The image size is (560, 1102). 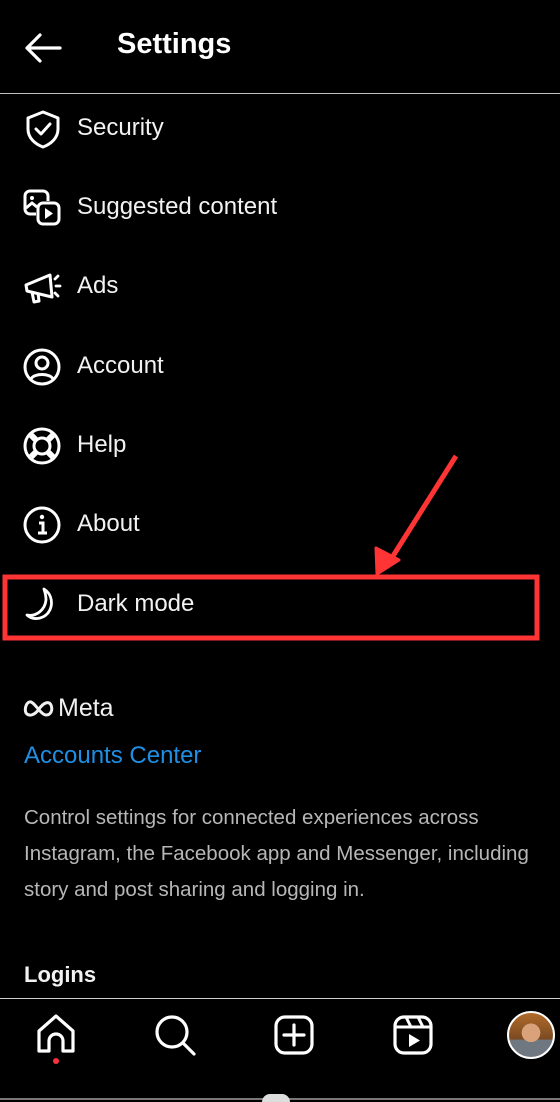 I want to click on header: Settings, so click(x=280, y=47).